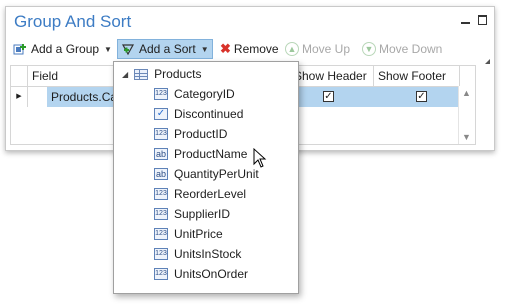 Image resolution: width=507 pixels, height=306 pixels. I want to click on vertical-scrollbar: ▲ ▼, so click(466, 115).